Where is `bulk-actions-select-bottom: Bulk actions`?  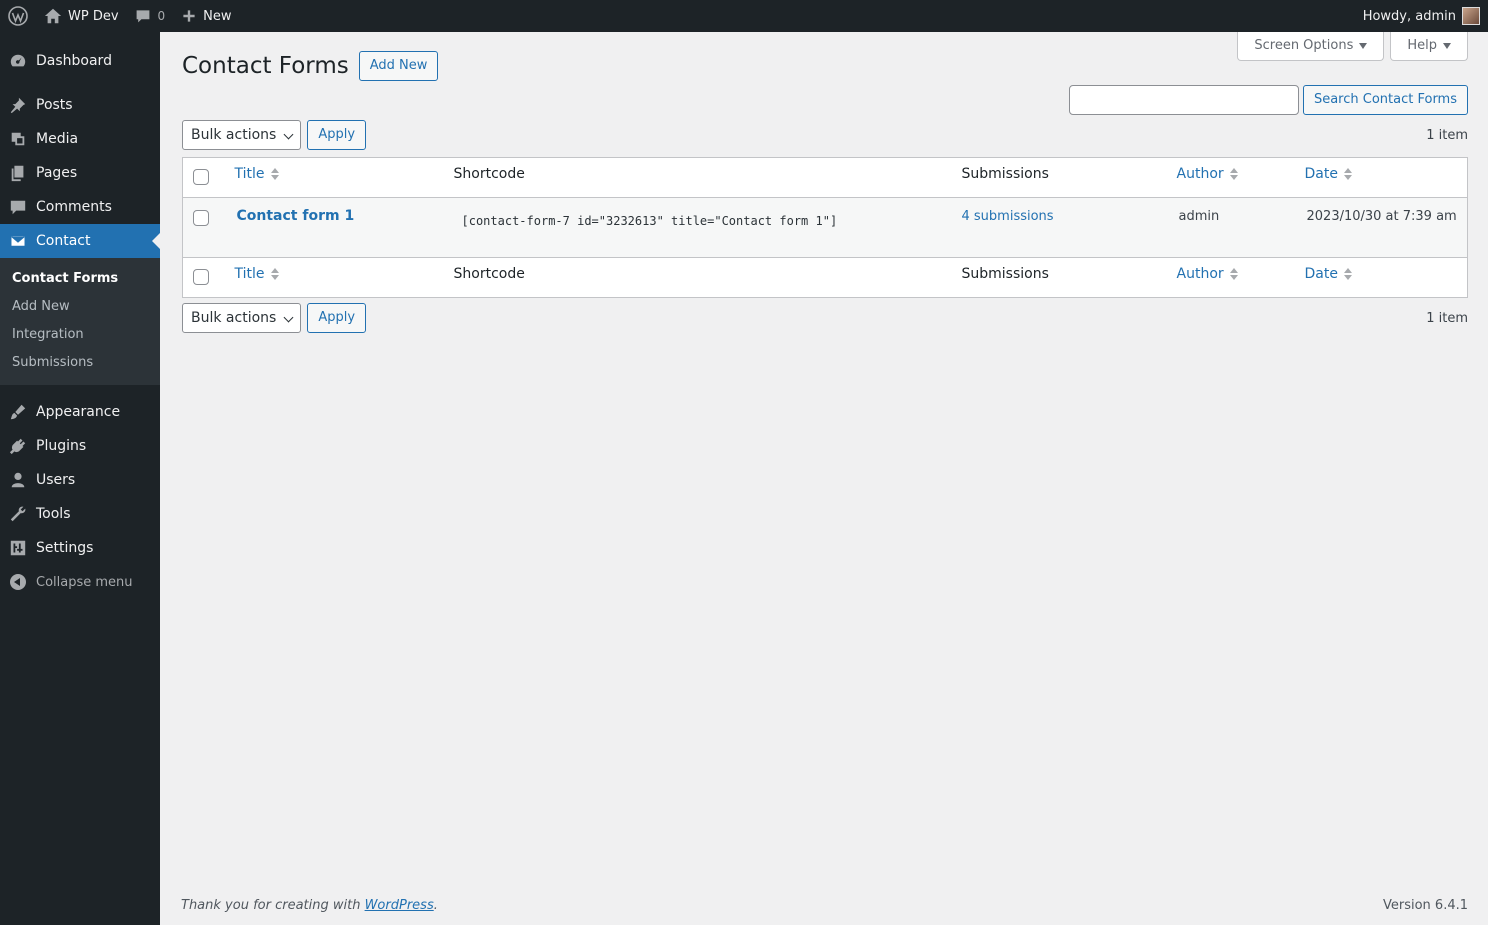
bulk-actions-select-bottom: Bulk actions is located at coordinates (242, 318).